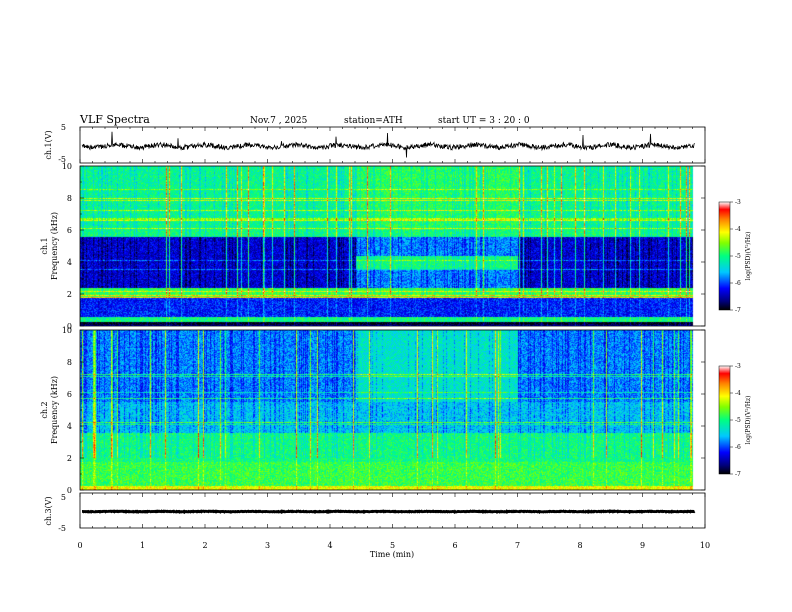  Describe the element at coordinates (54, 246) in the screenshot. I see `ch1-frequency-ylabel: Frequency (kHz)` at that location.